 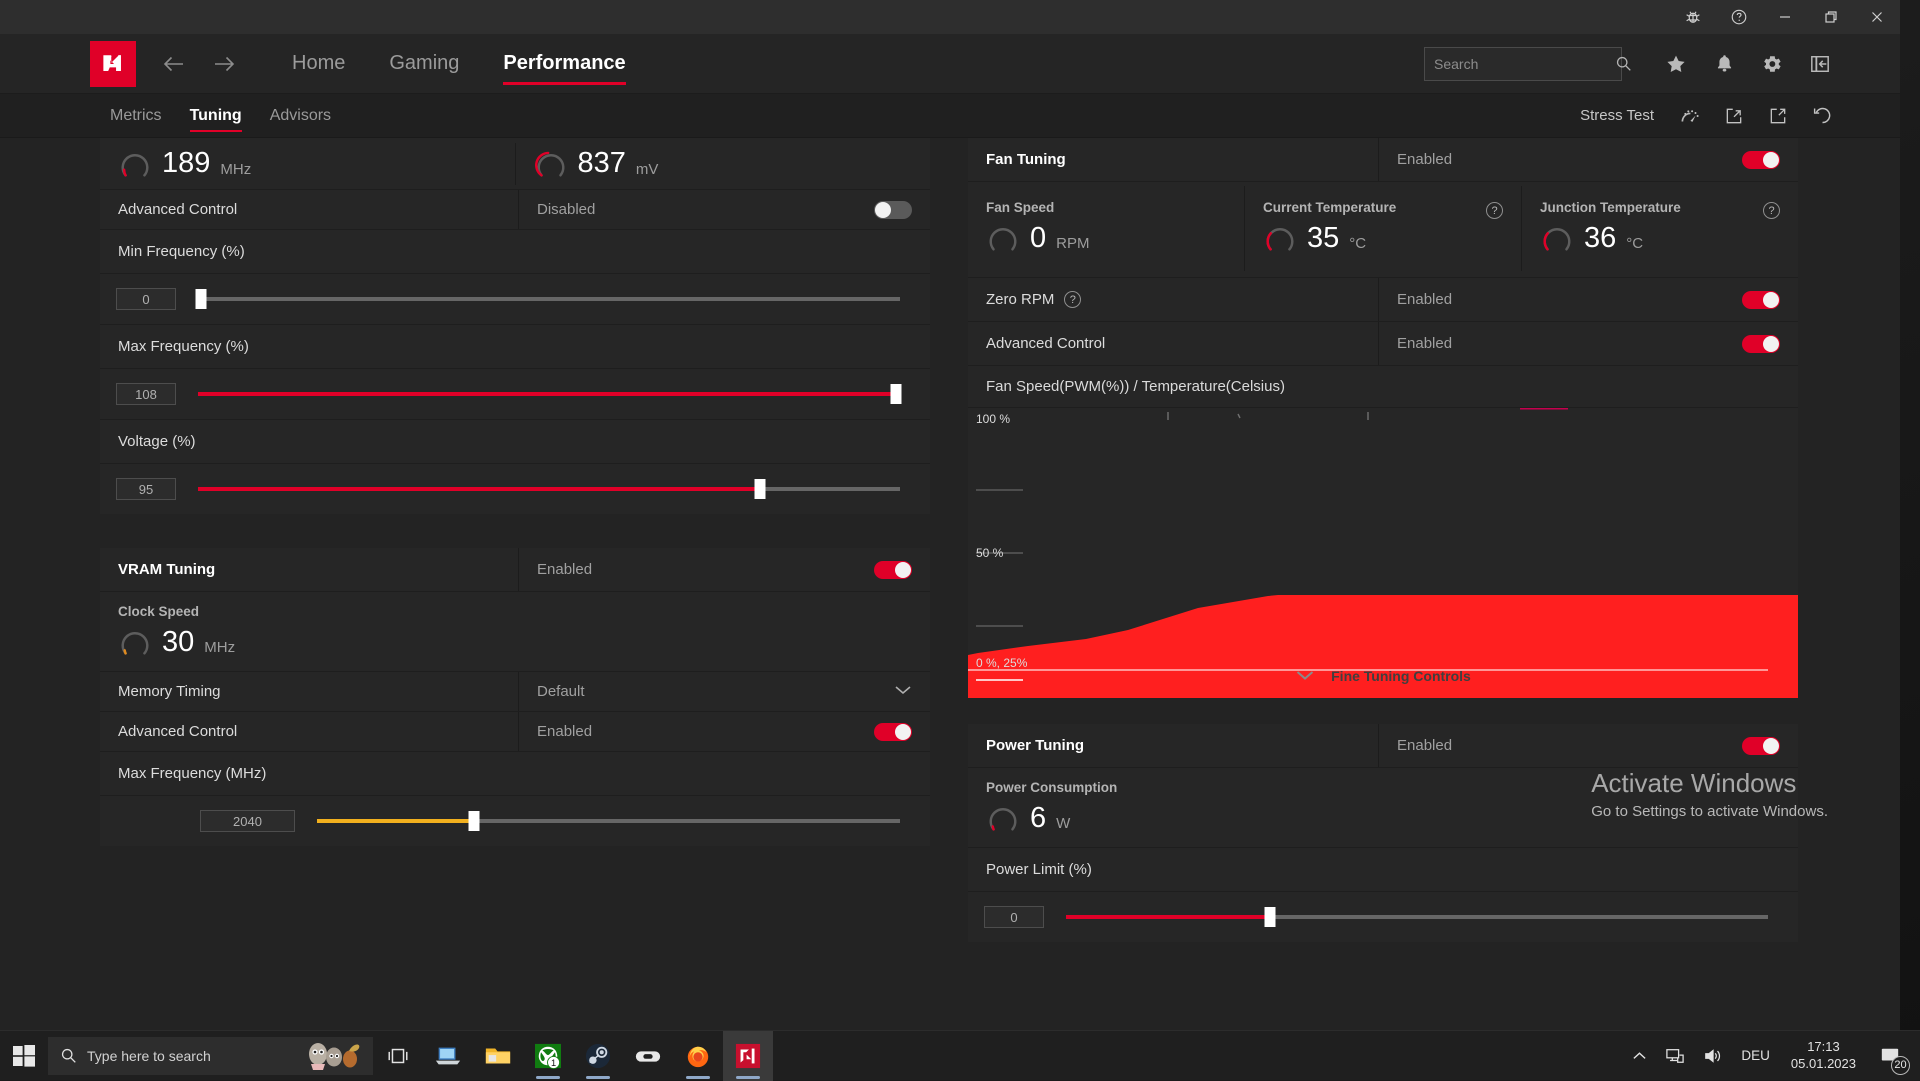 I want to click on taskbar-clock: 17:13 05.01.2023, so click(x=1823, y=1056).